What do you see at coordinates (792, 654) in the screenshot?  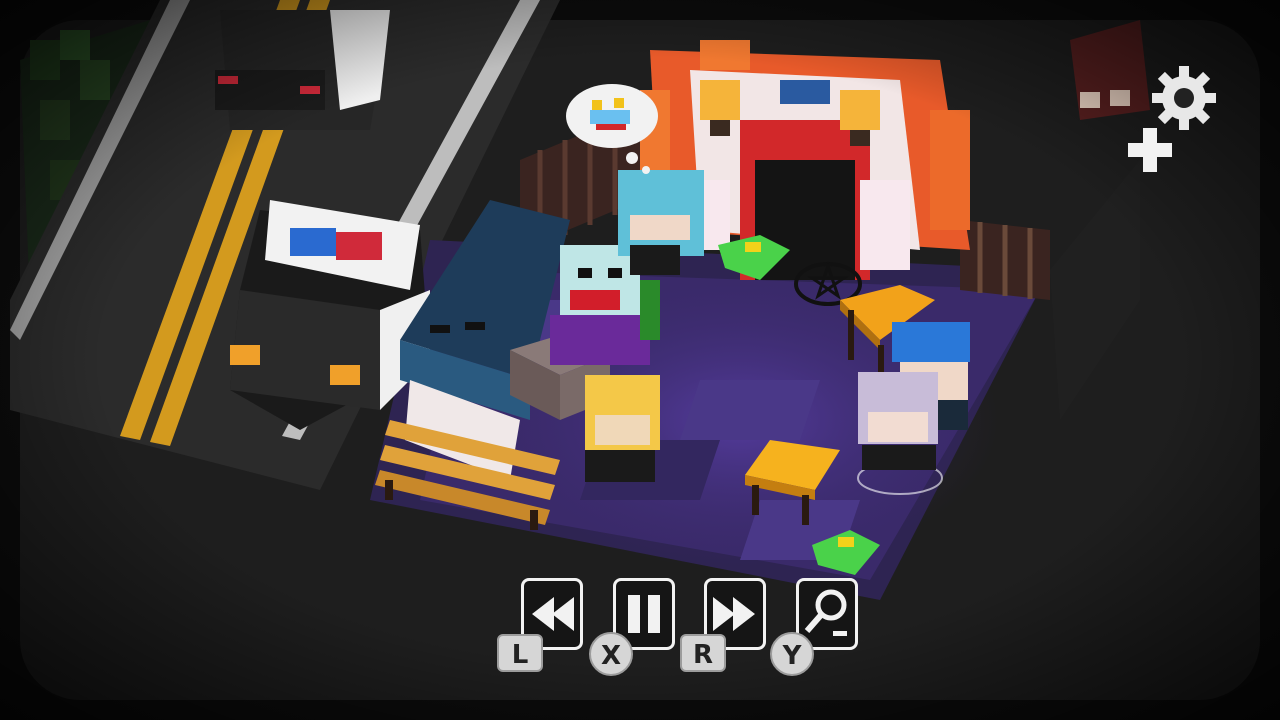 I see `key-hint-zoom-out: Y` at bounding box center [792, 654].